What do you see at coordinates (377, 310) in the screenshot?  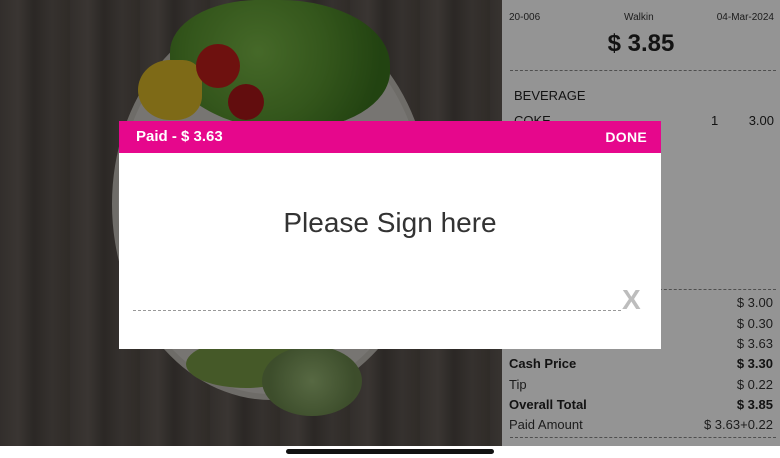 I see `signature-line` at bounding box center [377, 310].